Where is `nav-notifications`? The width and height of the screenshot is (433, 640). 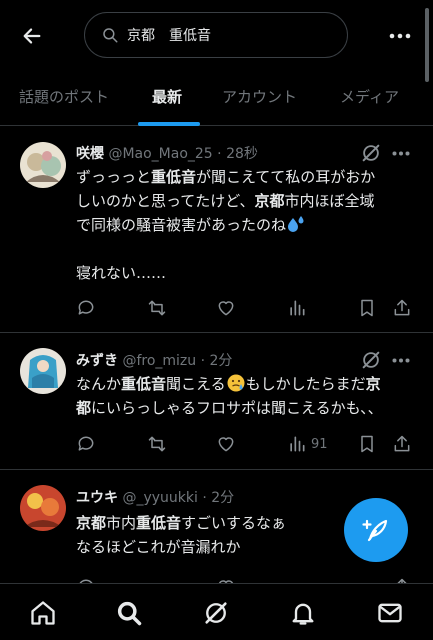
nav-notifications is located at coordinates (303, 613).